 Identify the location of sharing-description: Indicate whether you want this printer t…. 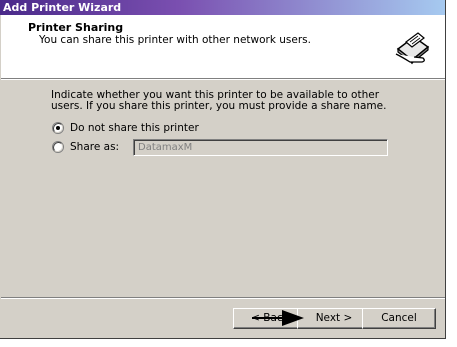
(219, 100).